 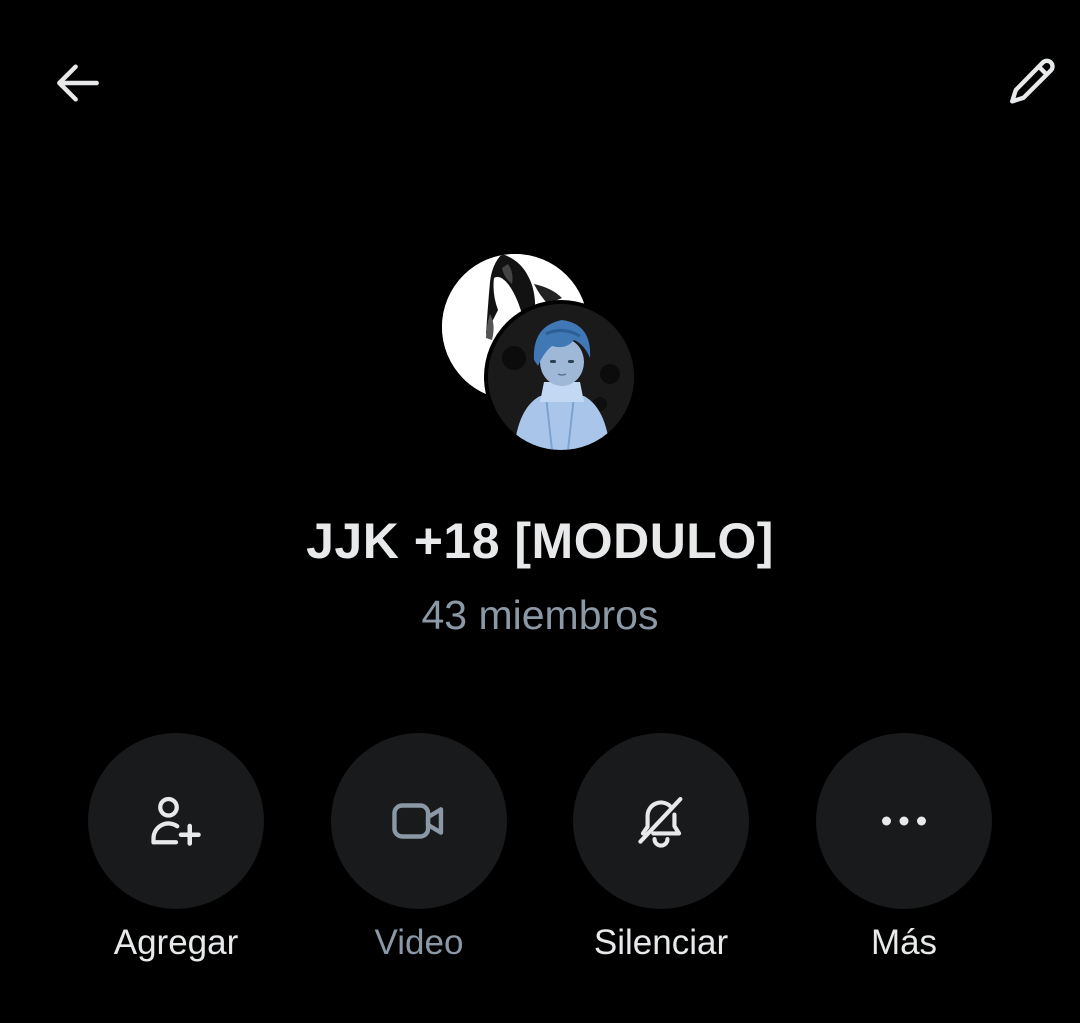 I want to click on mute-button, so click(x=661, y=821).